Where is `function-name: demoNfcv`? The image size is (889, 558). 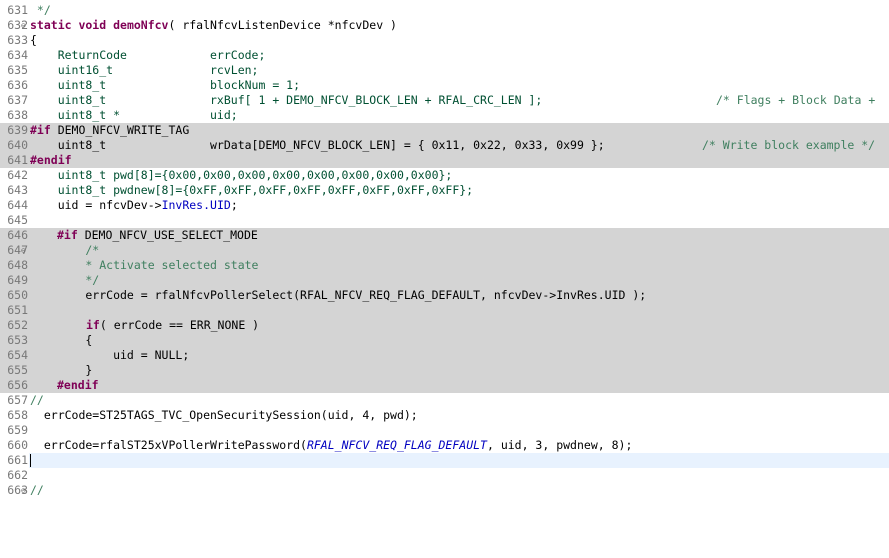
function-name: demoNfcv is located at coordinates (141, 25).